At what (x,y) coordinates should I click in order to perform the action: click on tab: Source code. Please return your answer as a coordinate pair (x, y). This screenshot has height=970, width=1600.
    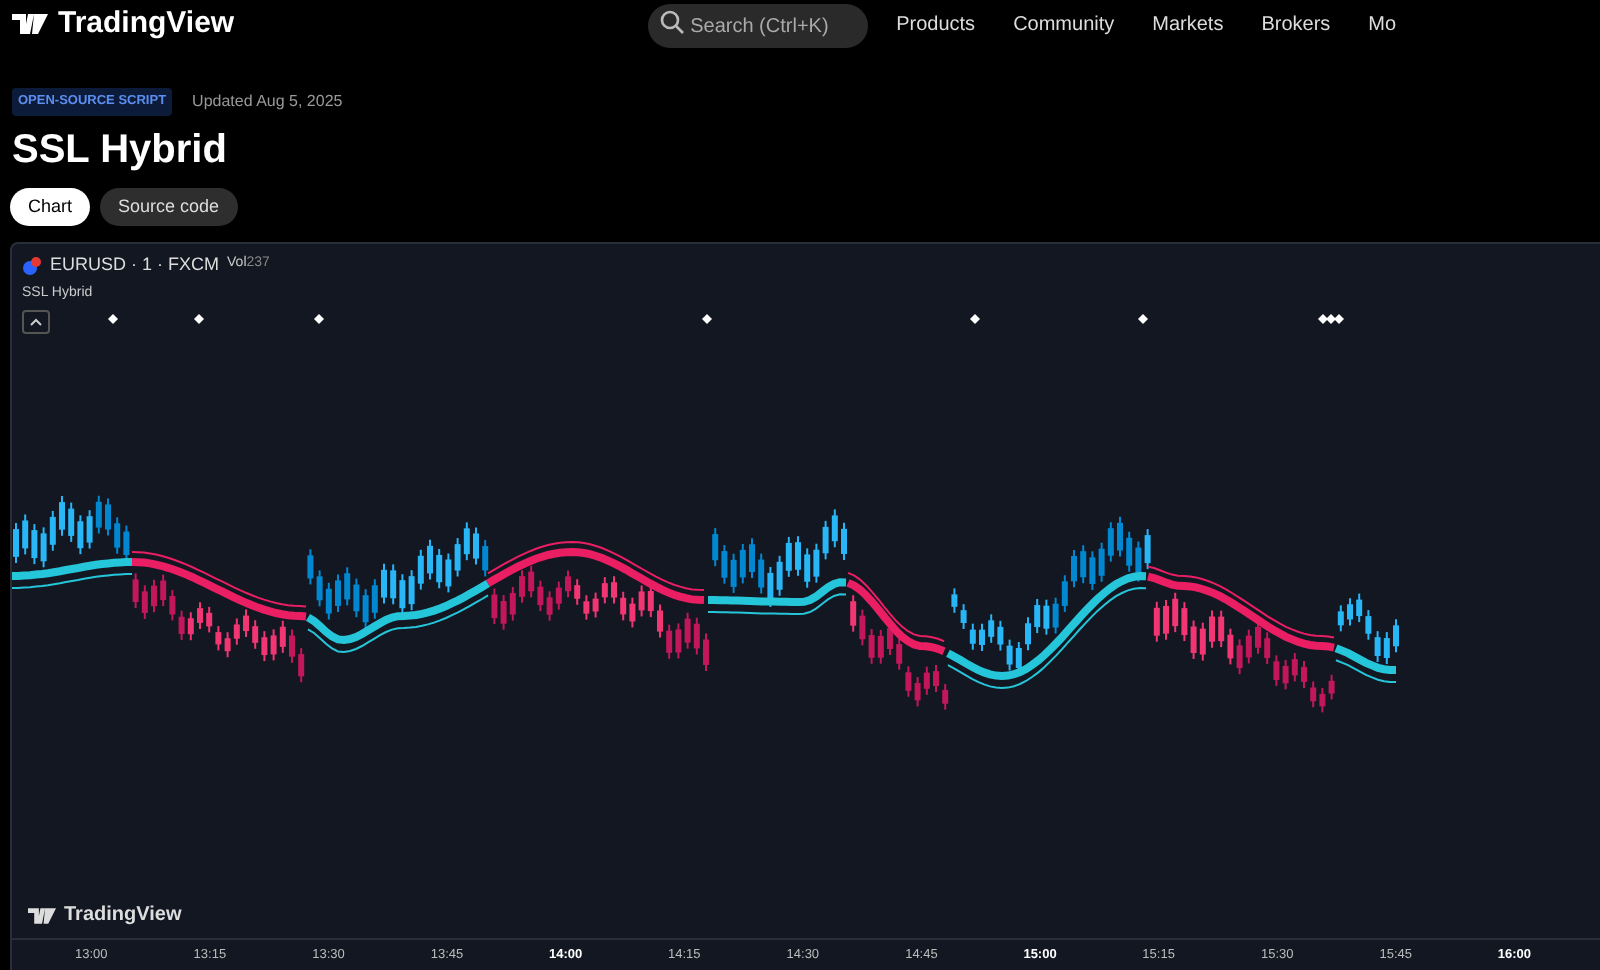
    Looking at the image, I should click on (169, 206).